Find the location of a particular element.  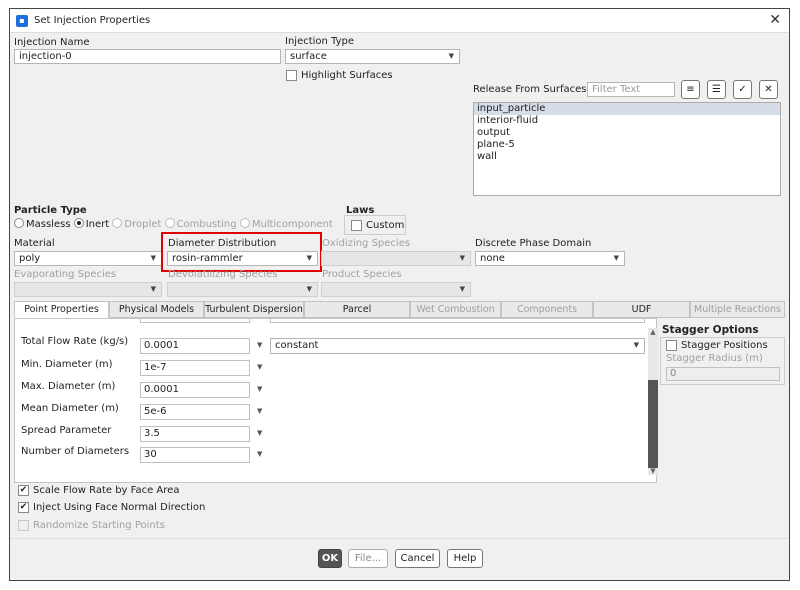

stagger-positions-checkbox is located at coordinates (671, 345).